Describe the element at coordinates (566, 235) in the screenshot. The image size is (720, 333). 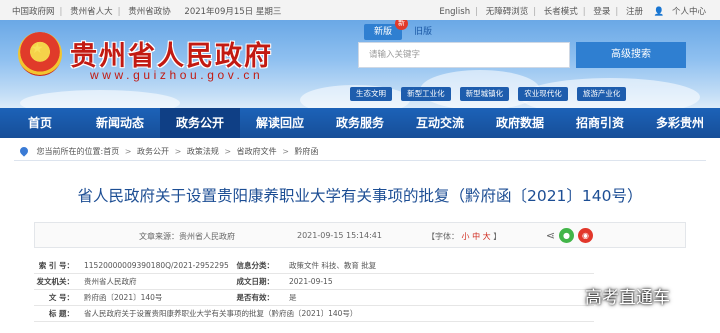
I see `wechat-icon: ●` at that location.